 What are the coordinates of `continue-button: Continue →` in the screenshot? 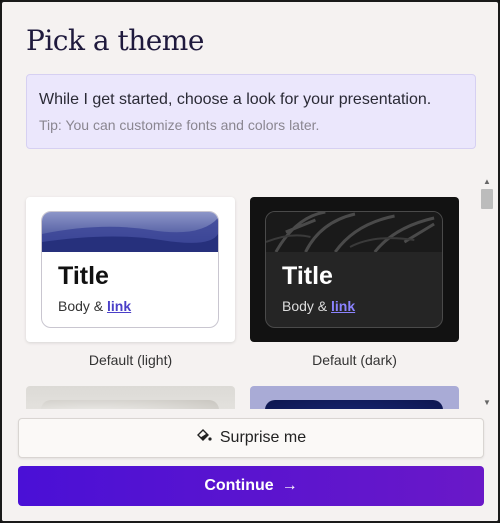 It's located at (251, 486).